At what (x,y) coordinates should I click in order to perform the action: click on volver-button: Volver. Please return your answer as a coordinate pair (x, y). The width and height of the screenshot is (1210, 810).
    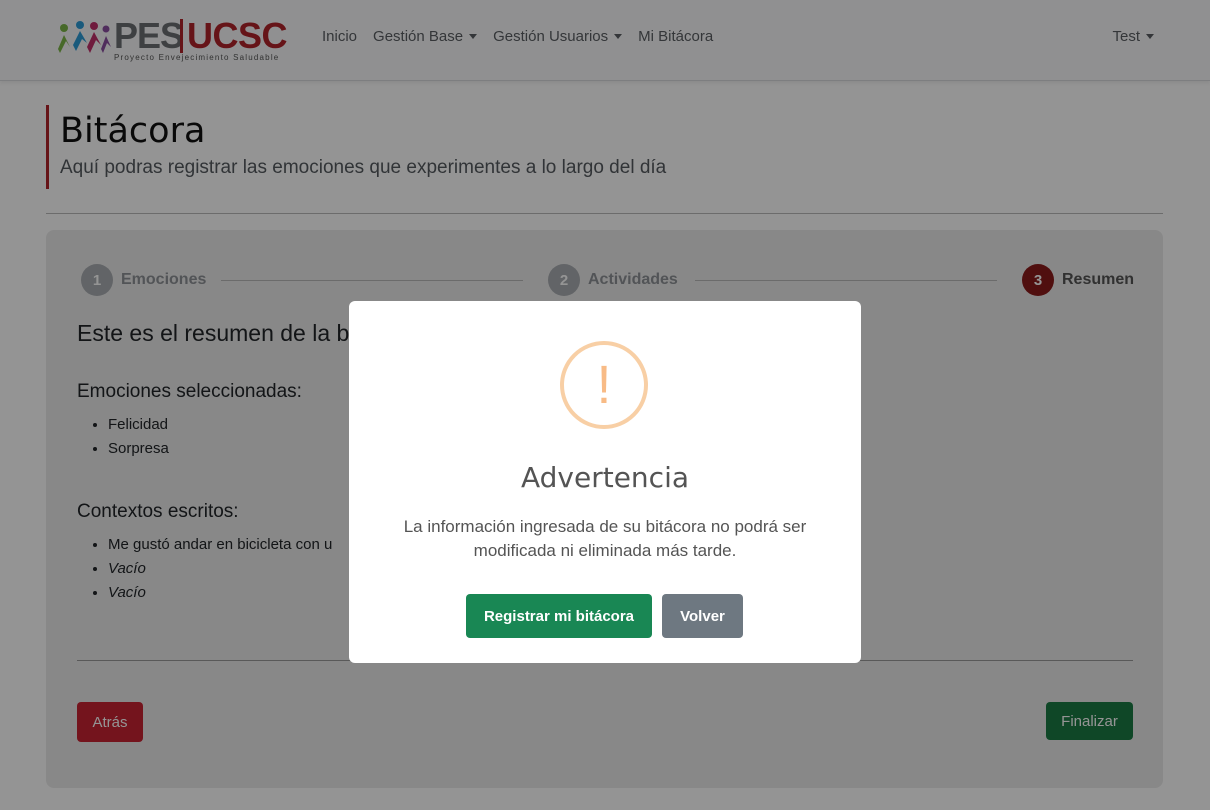
    Looking at the image, I should click on (702, 616).